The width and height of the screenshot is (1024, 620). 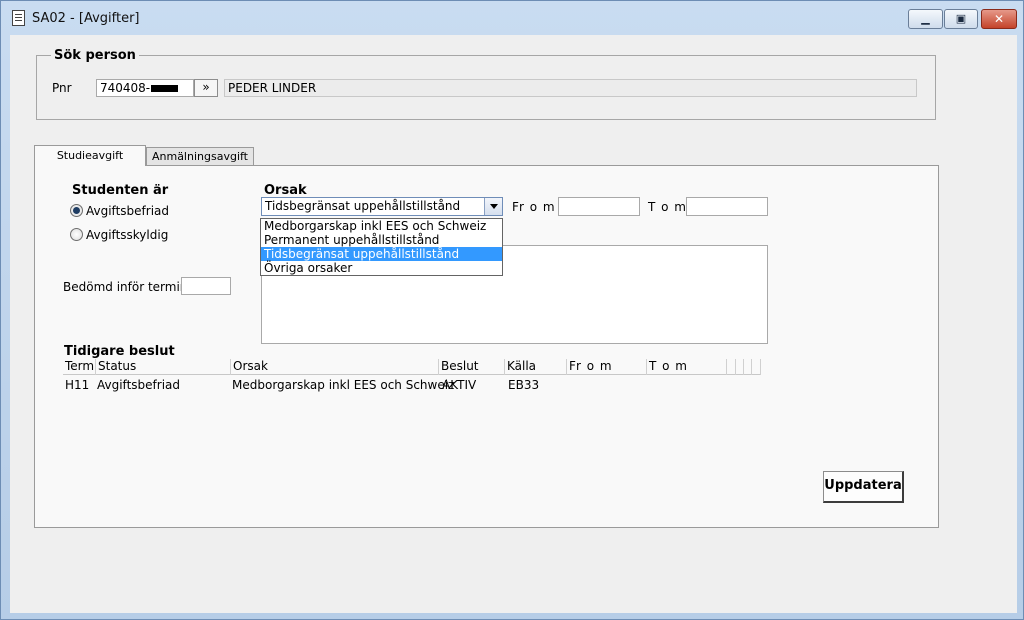 I want to click on cell-termin: H11, so click(x=77, y=385).